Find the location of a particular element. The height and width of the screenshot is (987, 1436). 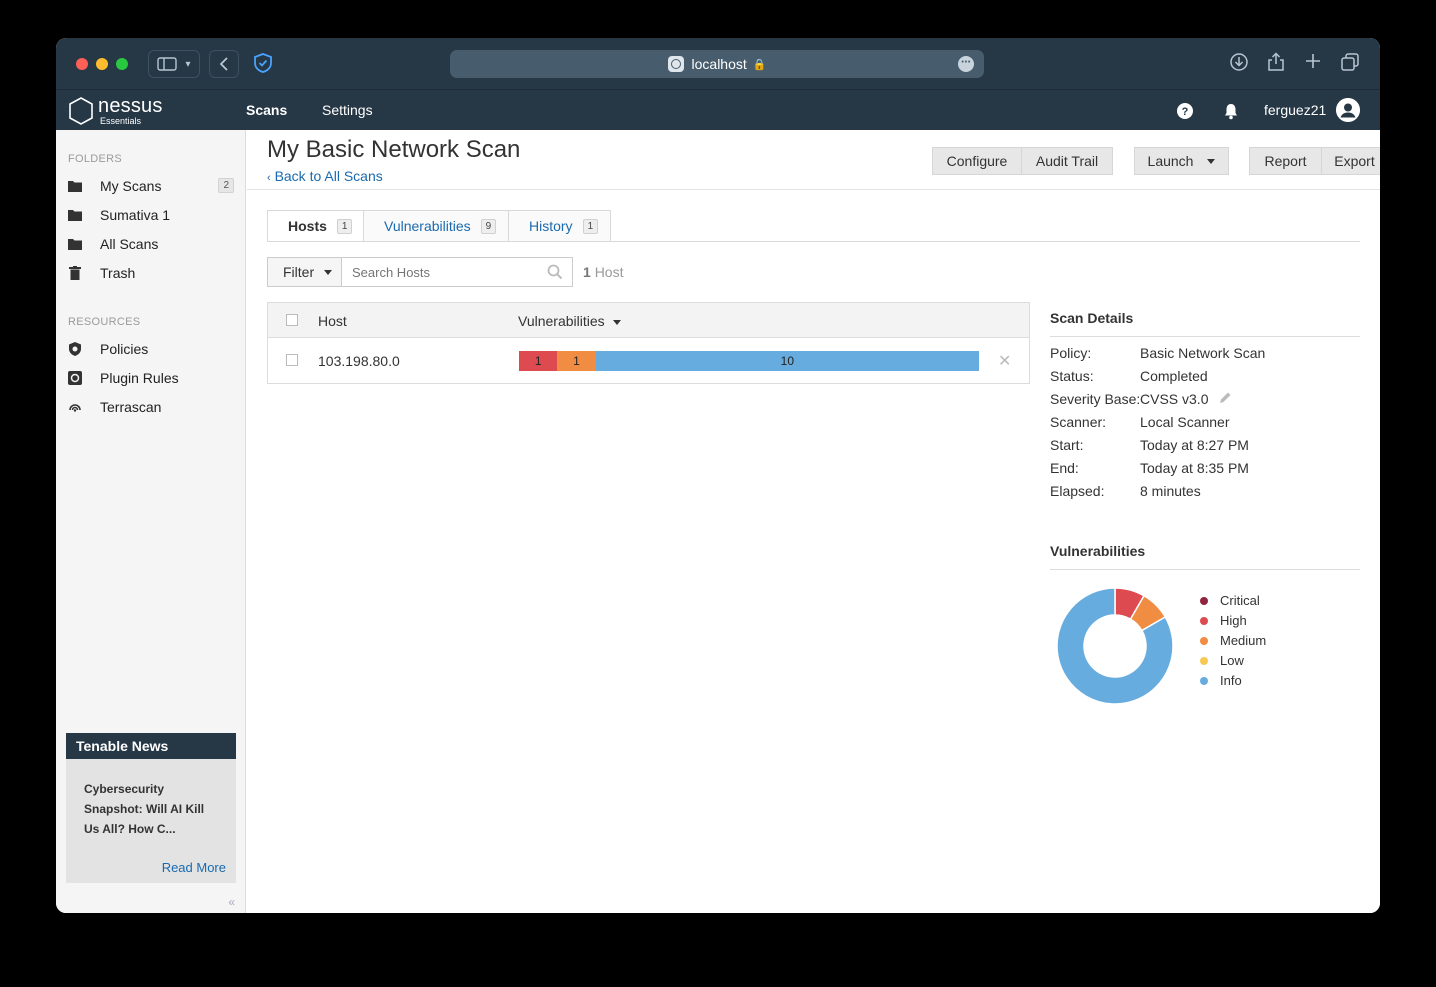

column-vulnerabilities: Vulnerabilities is located at coordinates (569, 321).